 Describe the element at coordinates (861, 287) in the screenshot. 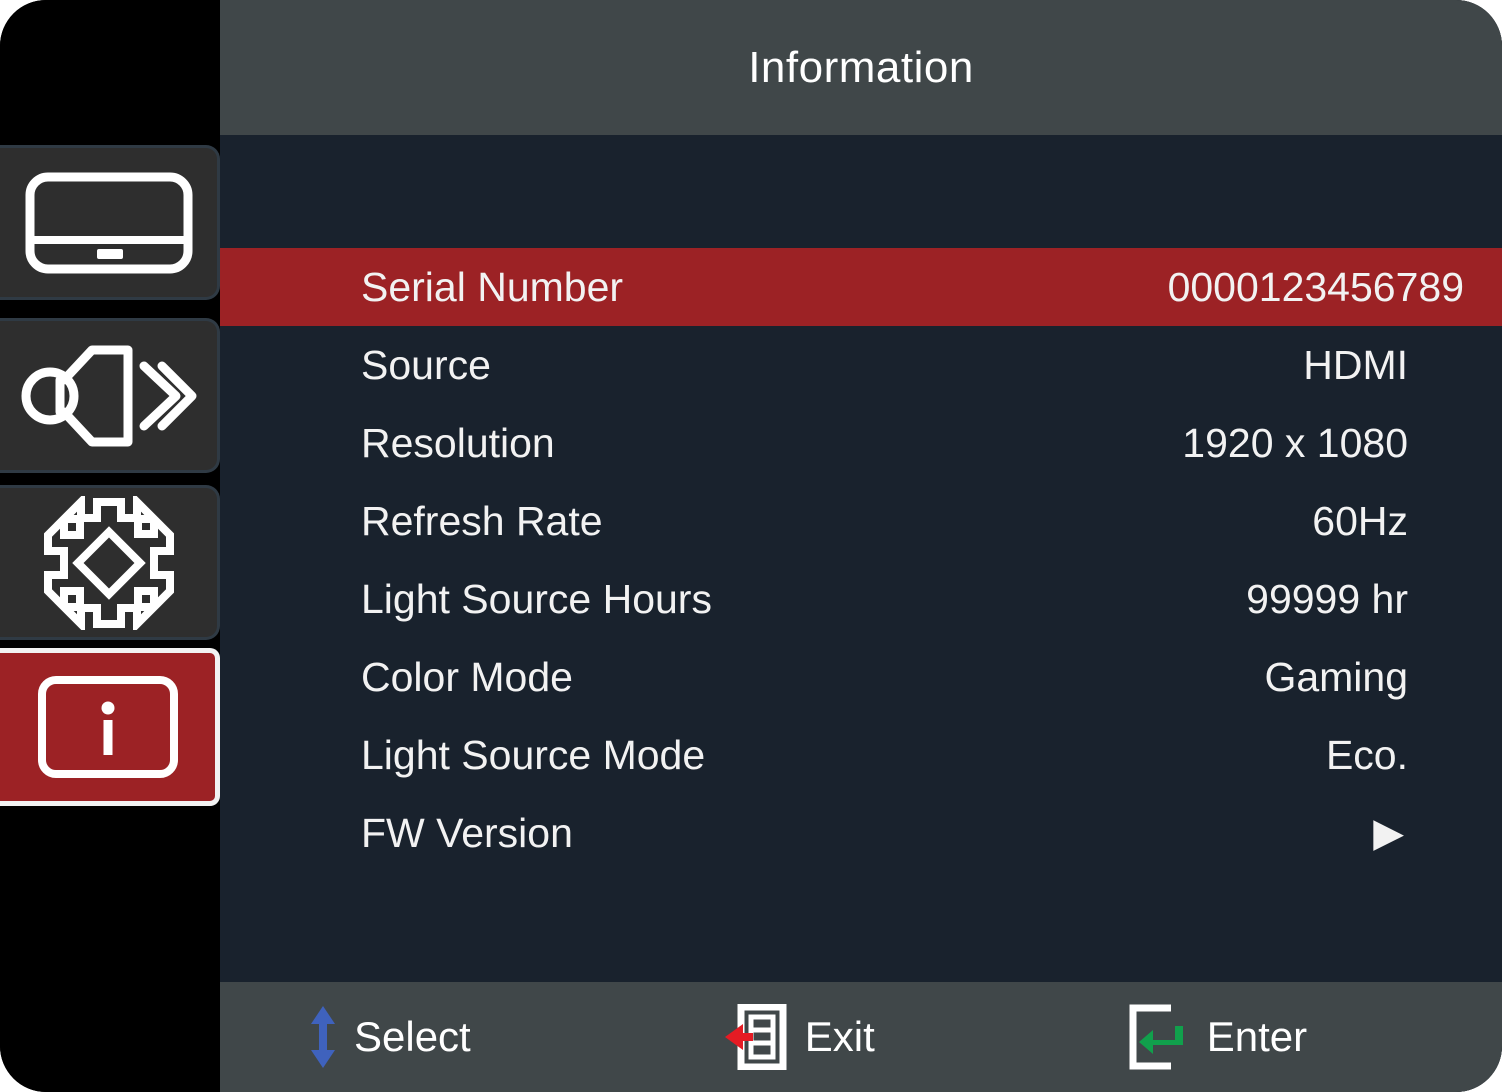

I see `table-row: Serial Number 0000123456789` at that location.